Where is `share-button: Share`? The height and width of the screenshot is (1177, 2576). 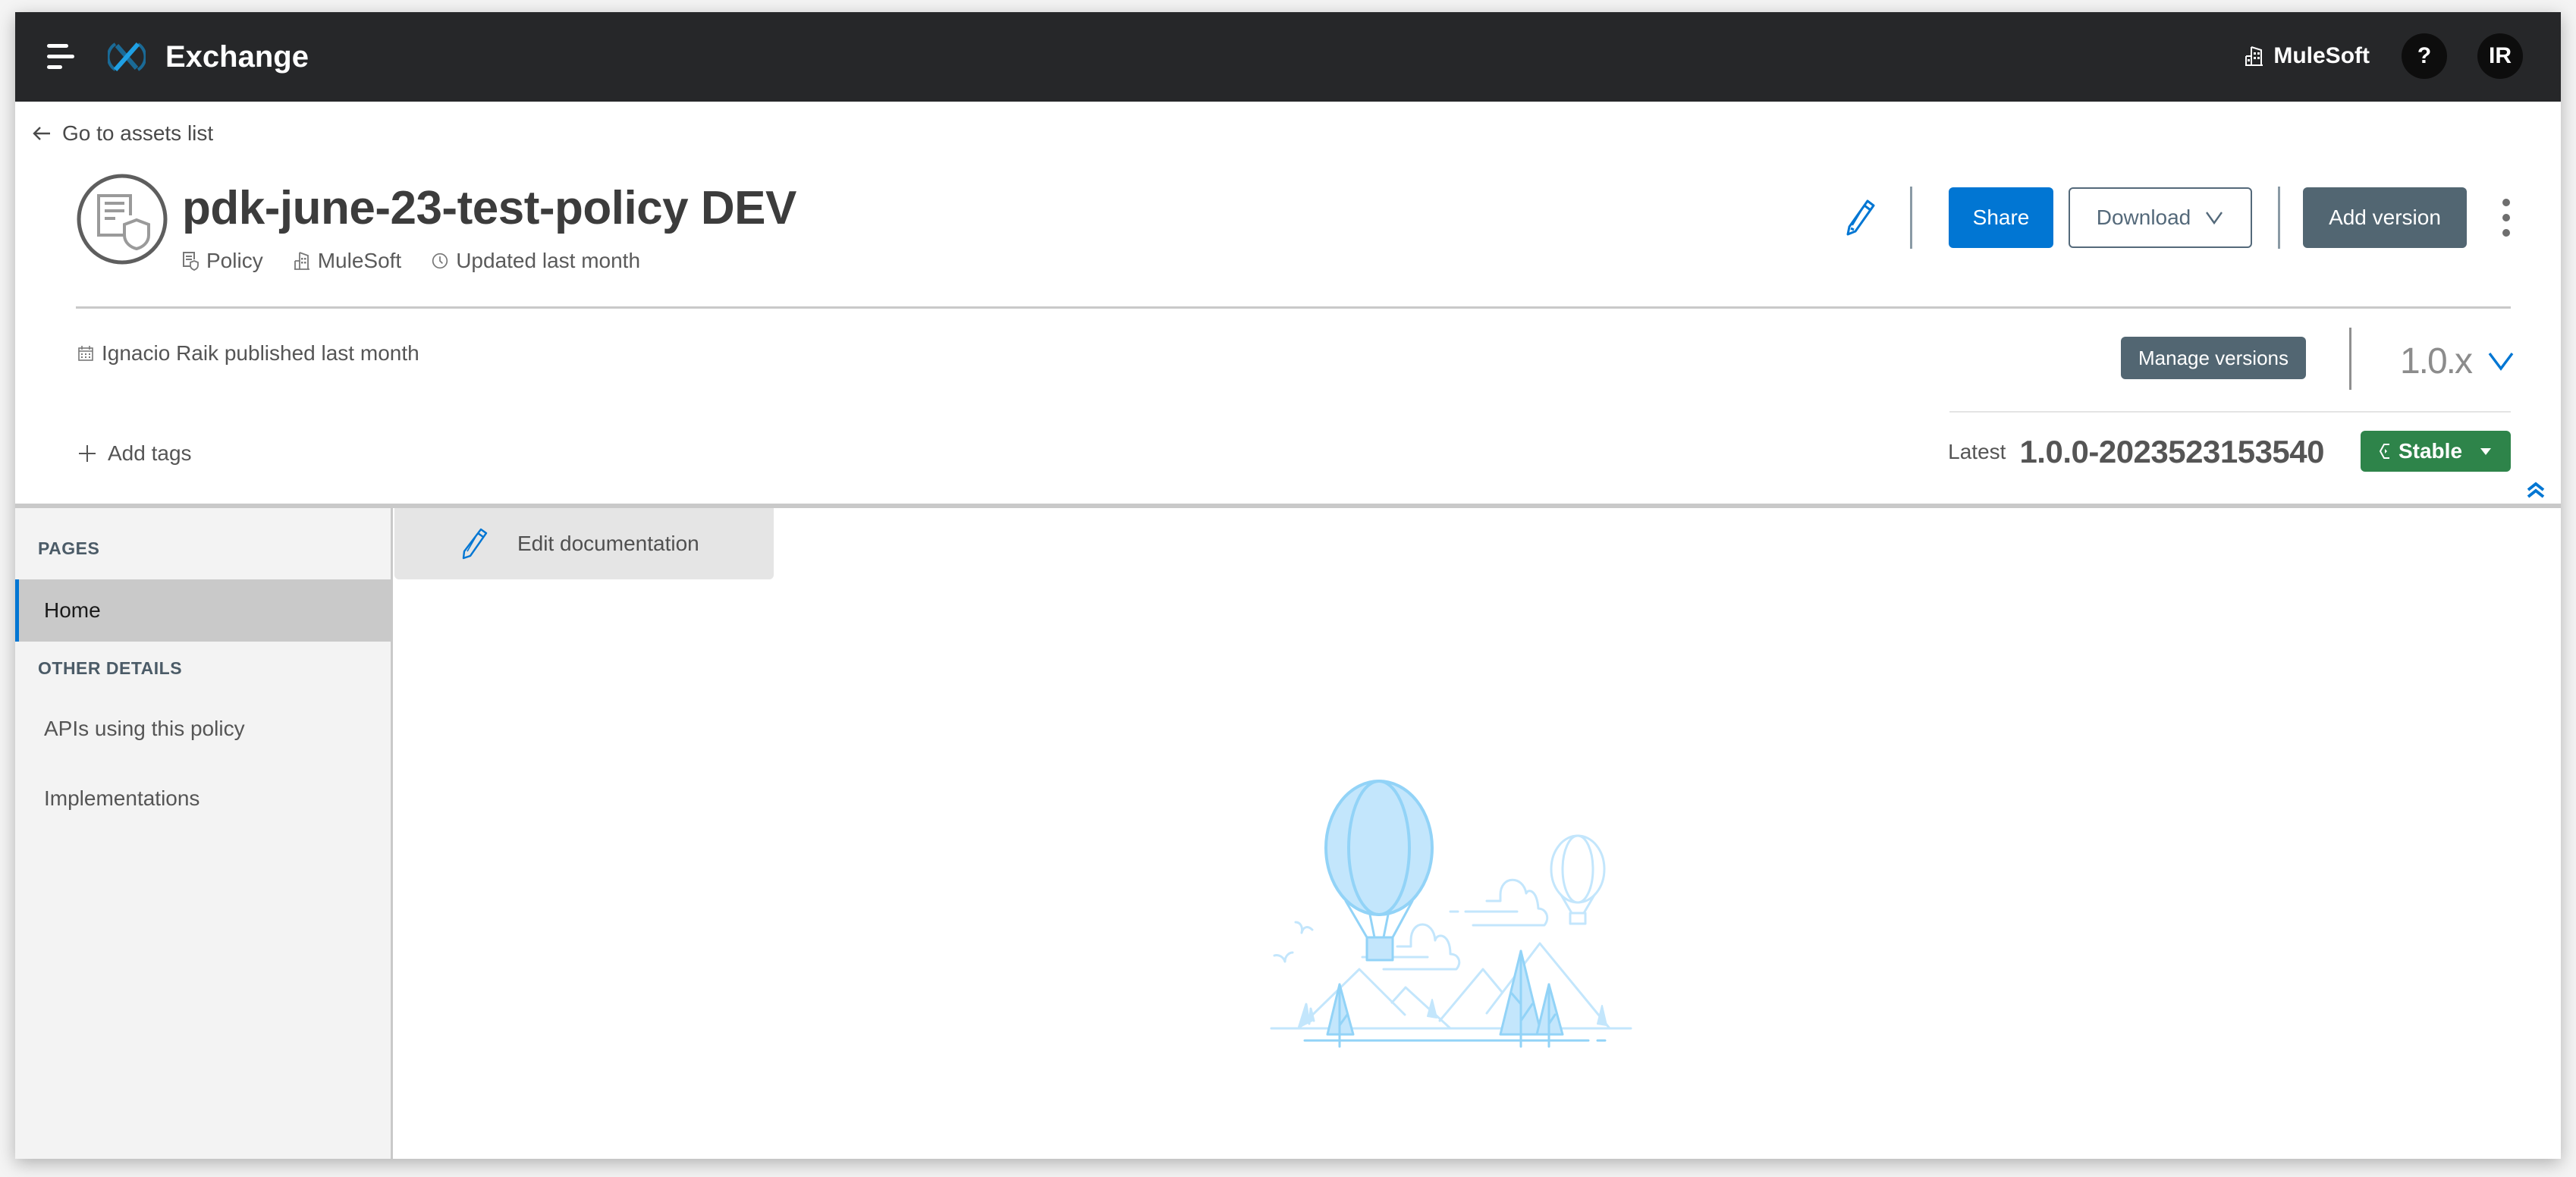
share-button: Share is located at coordinates (2001, 217).